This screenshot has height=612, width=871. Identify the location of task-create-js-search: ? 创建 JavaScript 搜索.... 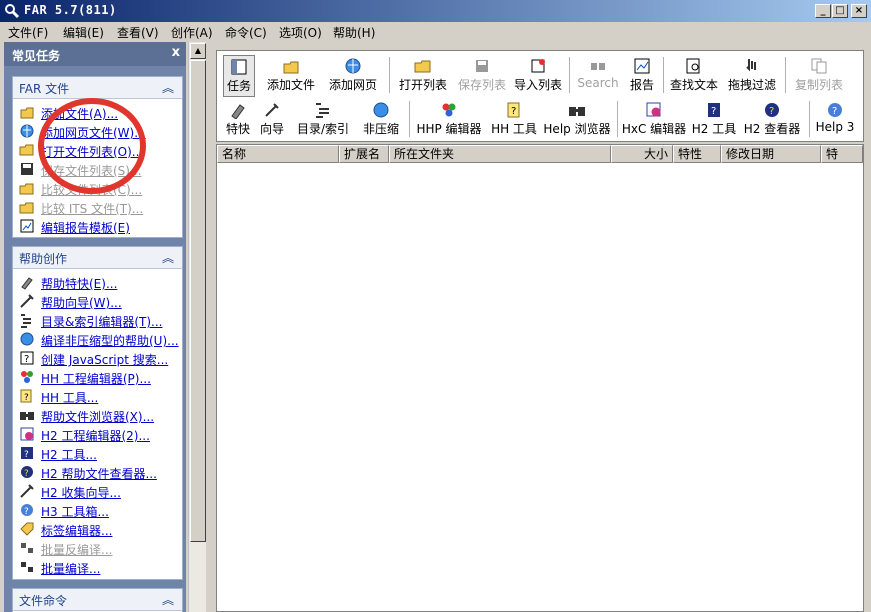
(99, 358).